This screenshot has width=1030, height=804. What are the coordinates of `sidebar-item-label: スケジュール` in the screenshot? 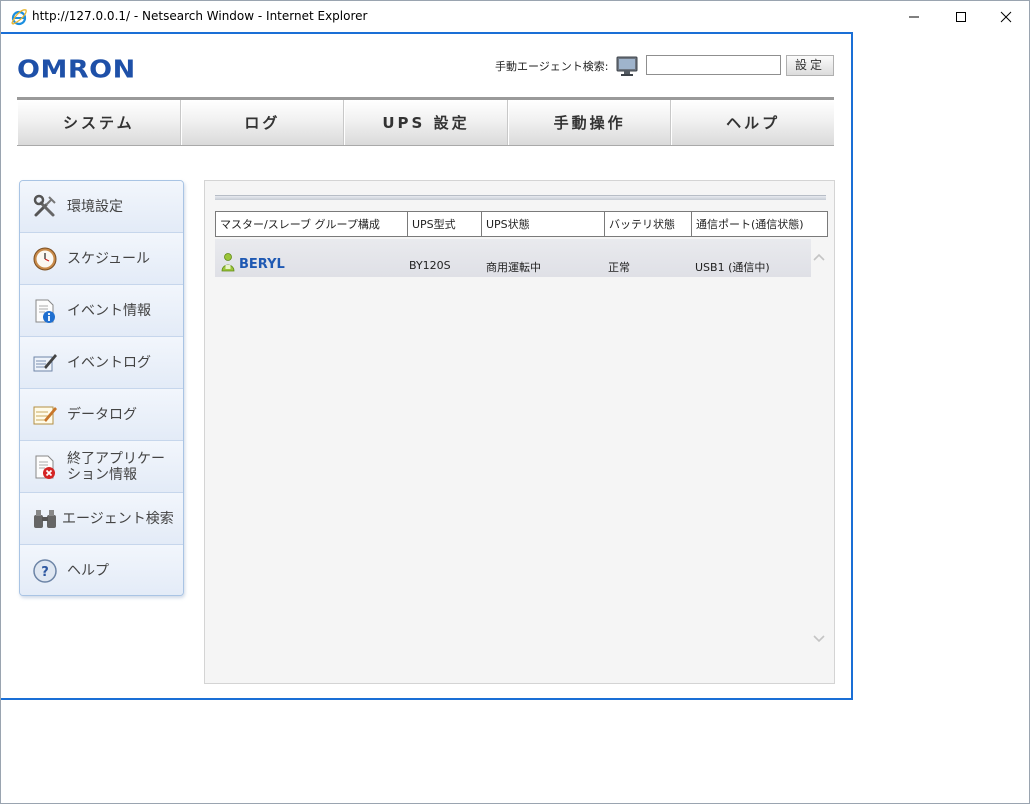 It's located at (109, 258).